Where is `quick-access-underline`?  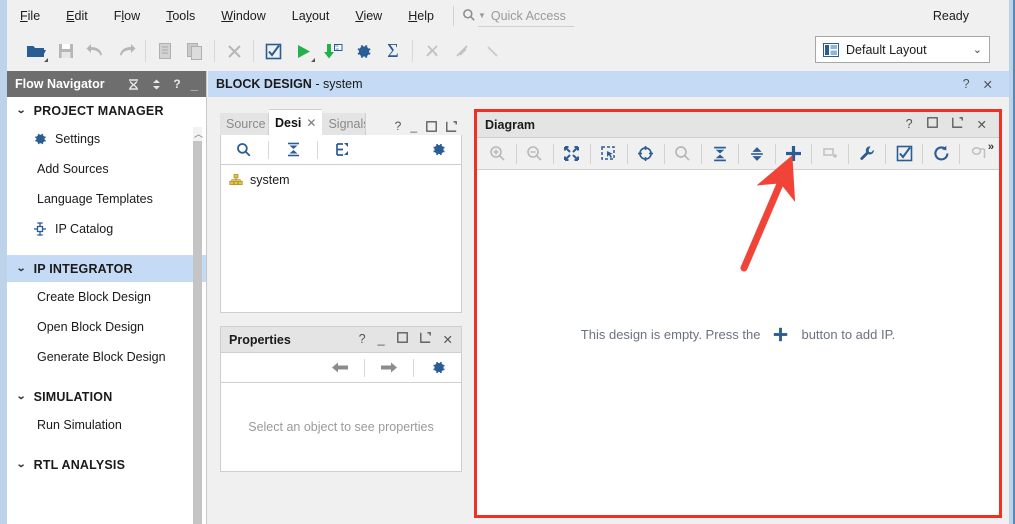
quick-access-underline is located at coordinates (525, 26).